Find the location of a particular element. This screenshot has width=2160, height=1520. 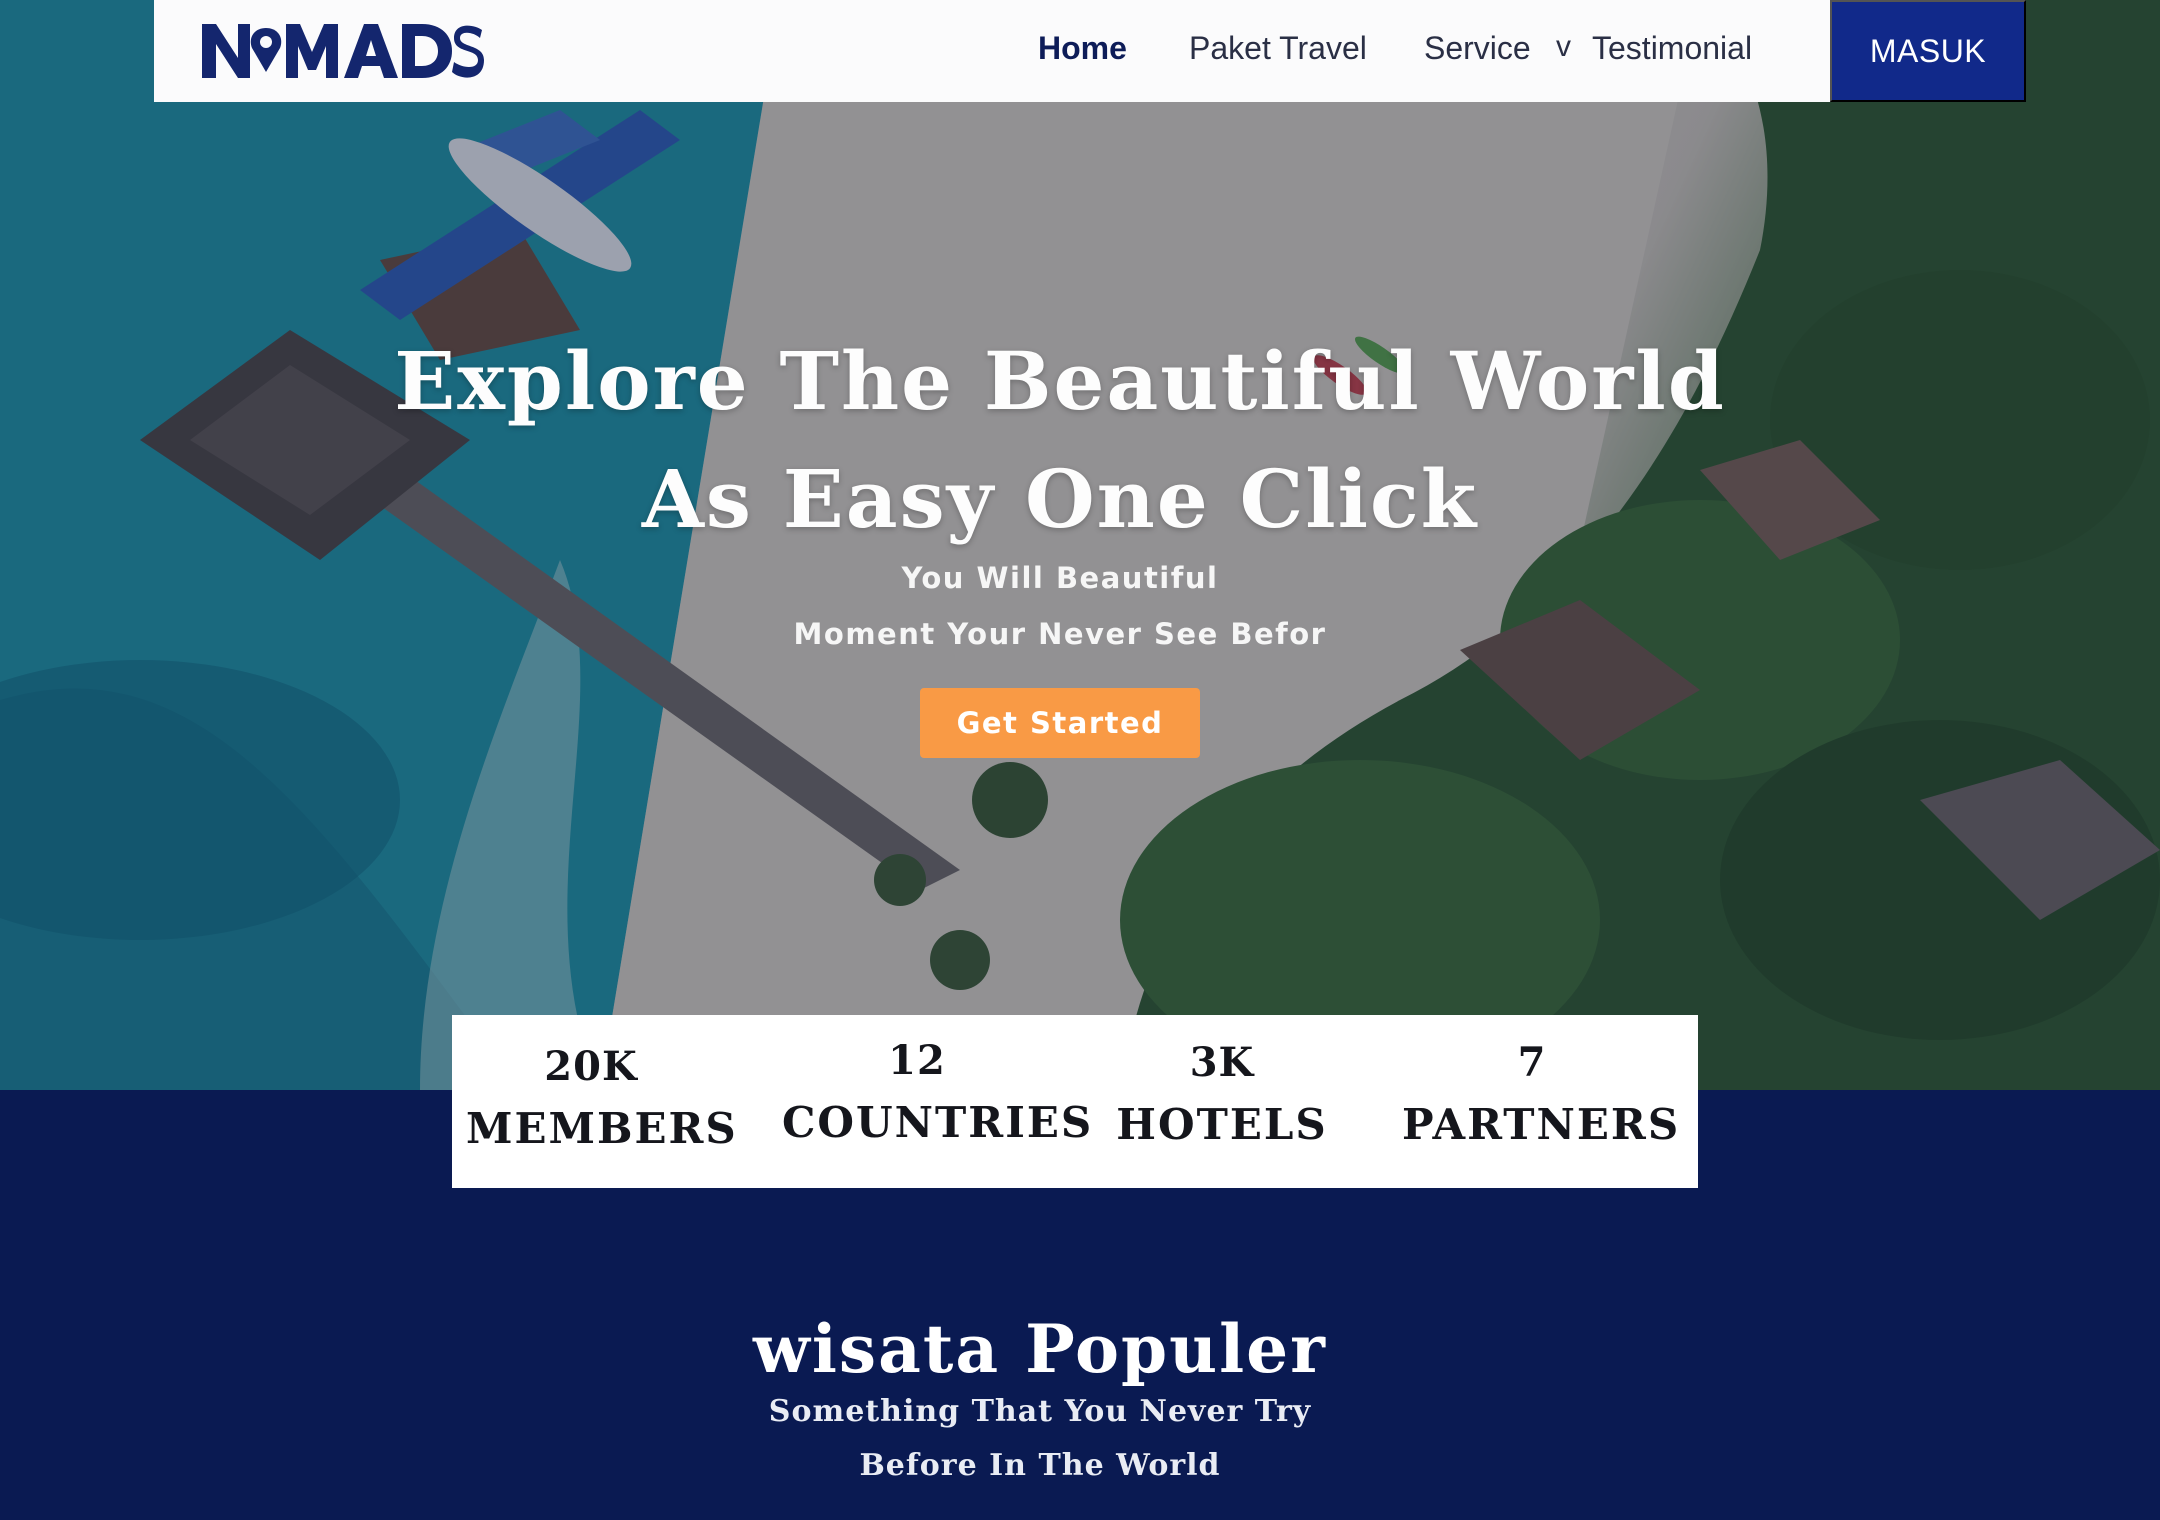

nav-home-link: Home is located at coordinates (1082, 48).